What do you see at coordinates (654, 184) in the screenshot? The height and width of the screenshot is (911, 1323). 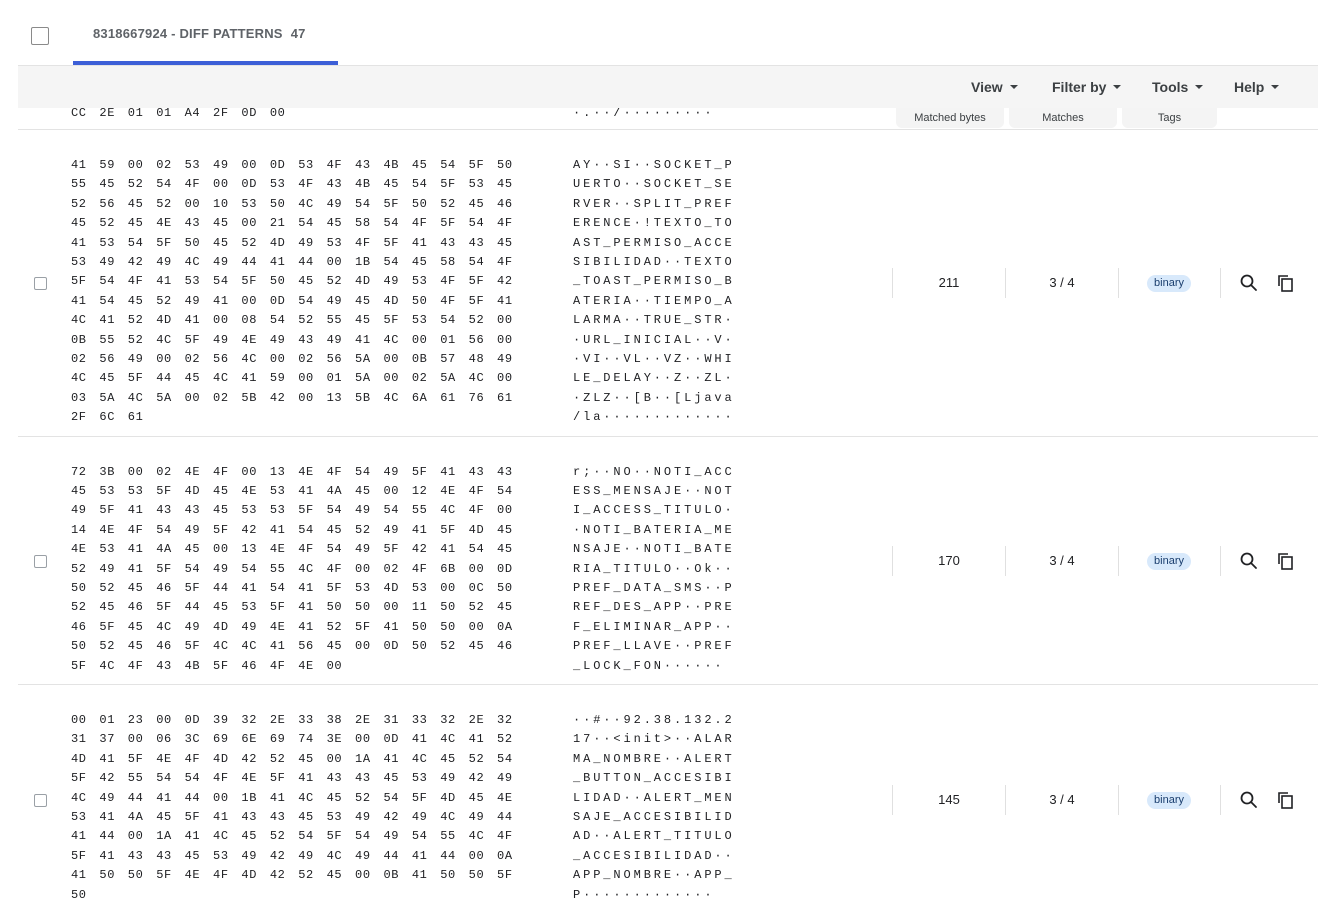 I see `ascii-line: UERTO··SOCKET_SE` at bounding box center [654, 184].